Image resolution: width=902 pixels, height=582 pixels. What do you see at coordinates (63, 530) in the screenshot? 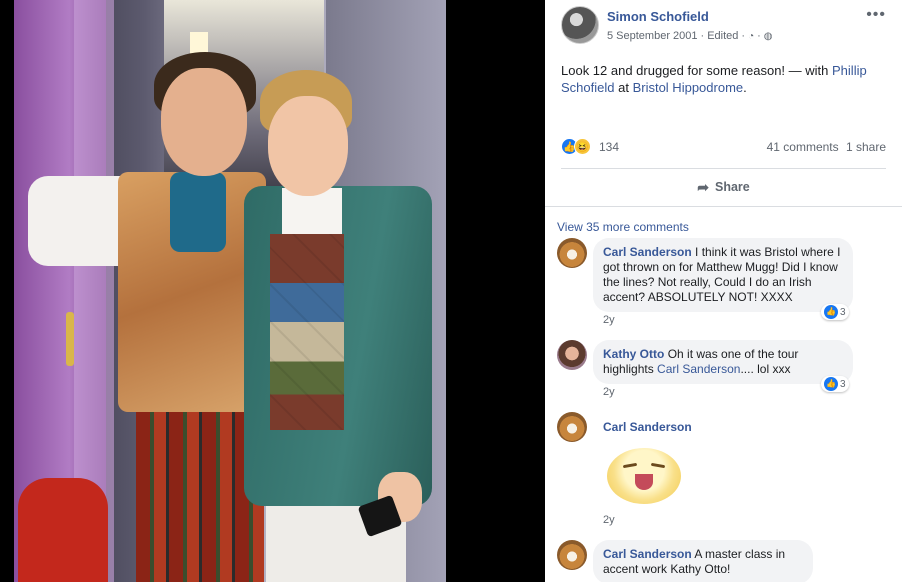
I see `photo-red-bag` at bounding box center [63, 530].